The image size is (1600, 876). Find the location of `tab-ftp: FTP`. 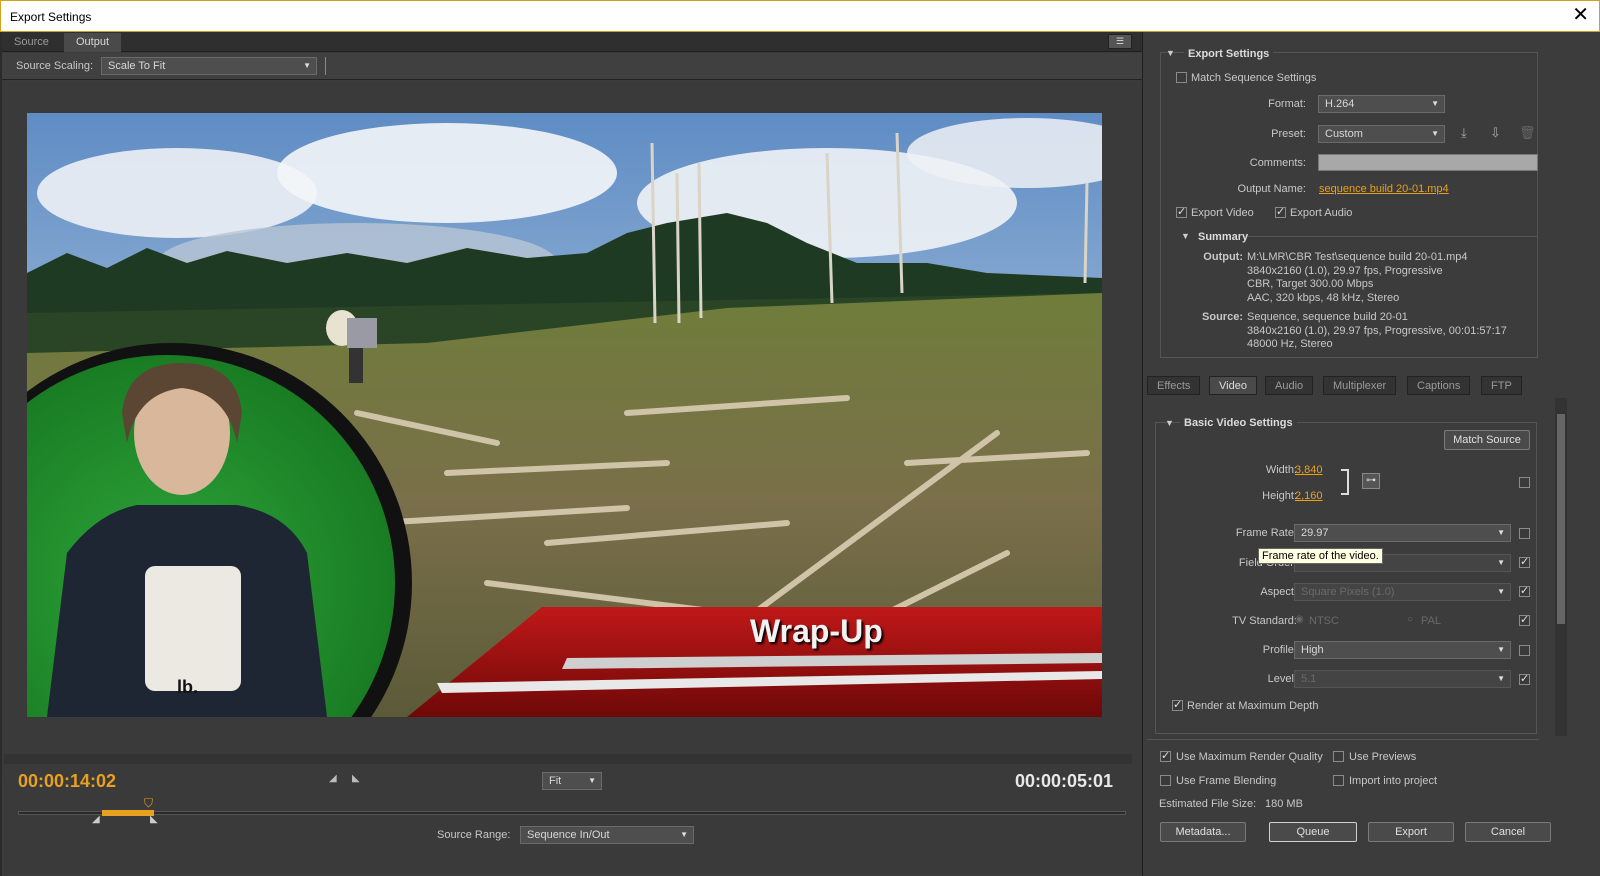

tab-ftp: FTP is located at coordinates (1501, 385).